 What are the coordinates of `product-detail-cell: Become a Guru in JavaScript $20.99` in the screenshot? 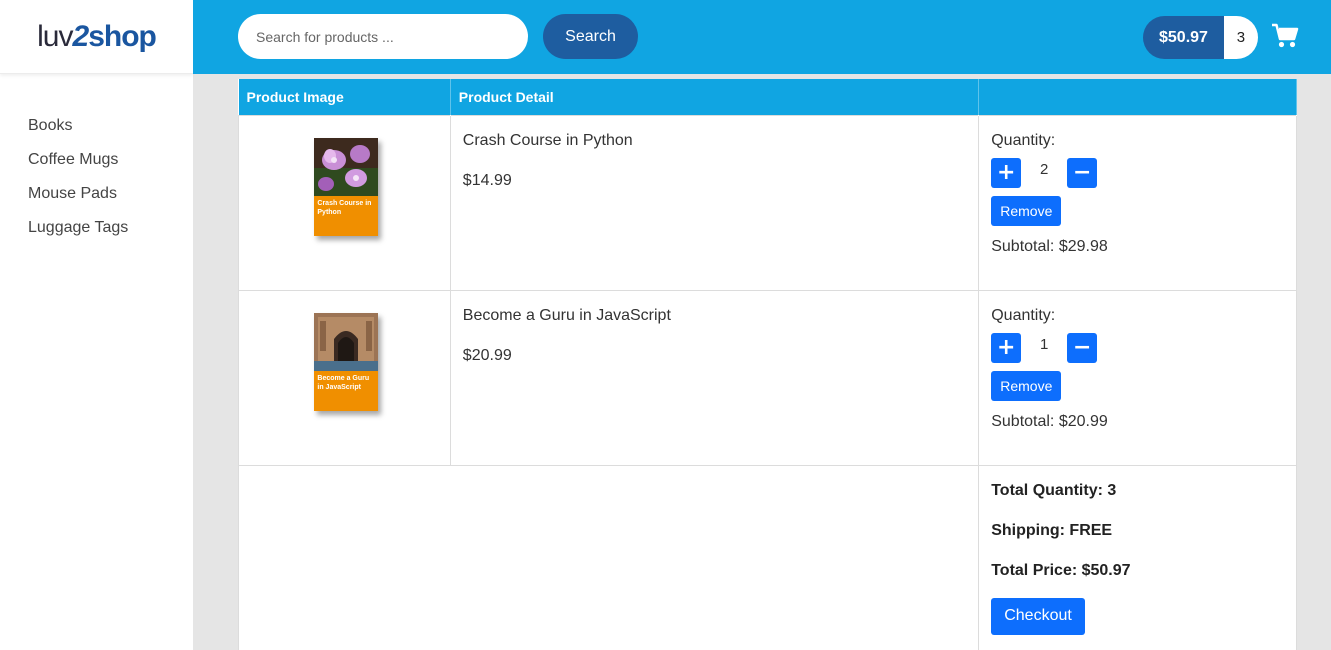 It's located at (714, 377).